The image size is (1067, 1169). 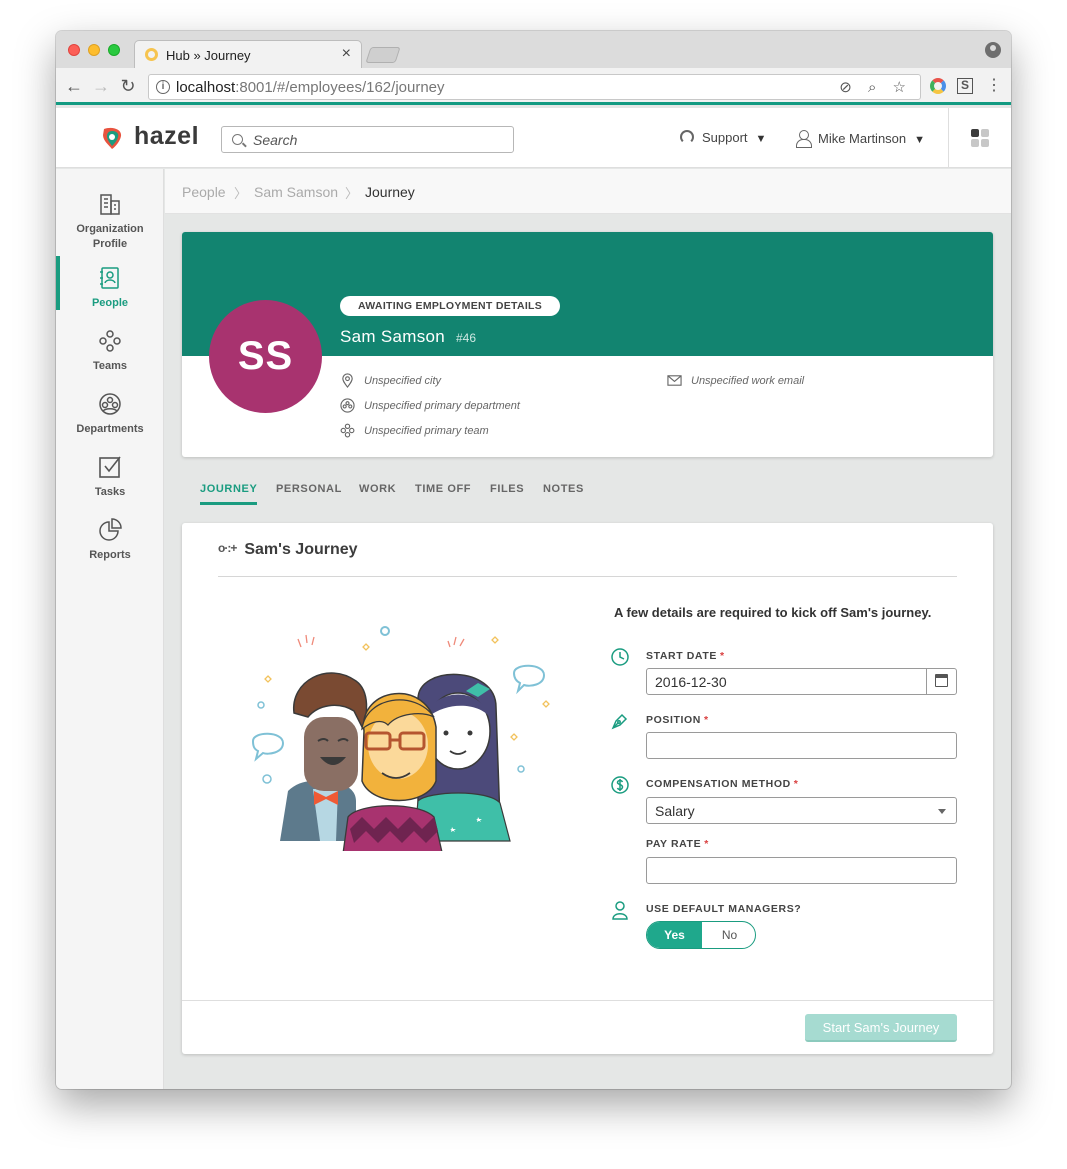 What do you see at coordinates (881, 1028) in the screenshot?
I see `start-journey-button: Start Sam's Journey` at bounding box center [881, 1028].